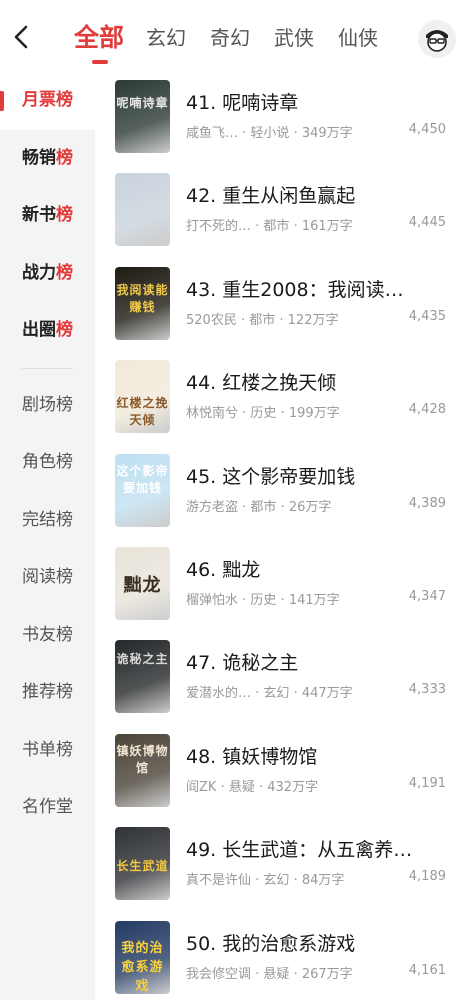  I want to click on book-cover-title: 呢喃诗章, so click(142, 103).